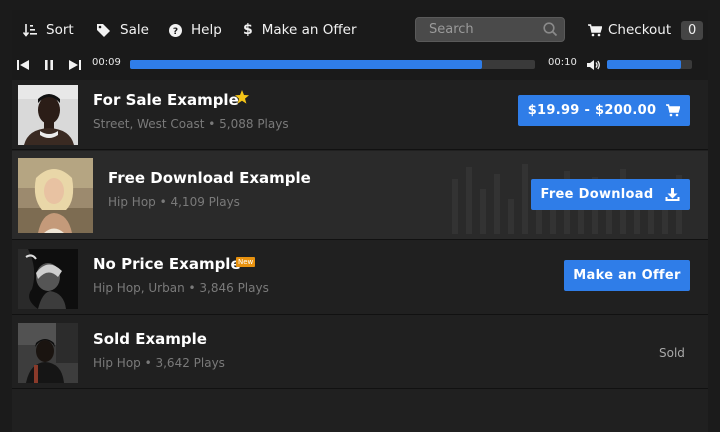  I want to click on track-meta: Hip Hop, Urban • 3,846 Plays, so click(181, 288).